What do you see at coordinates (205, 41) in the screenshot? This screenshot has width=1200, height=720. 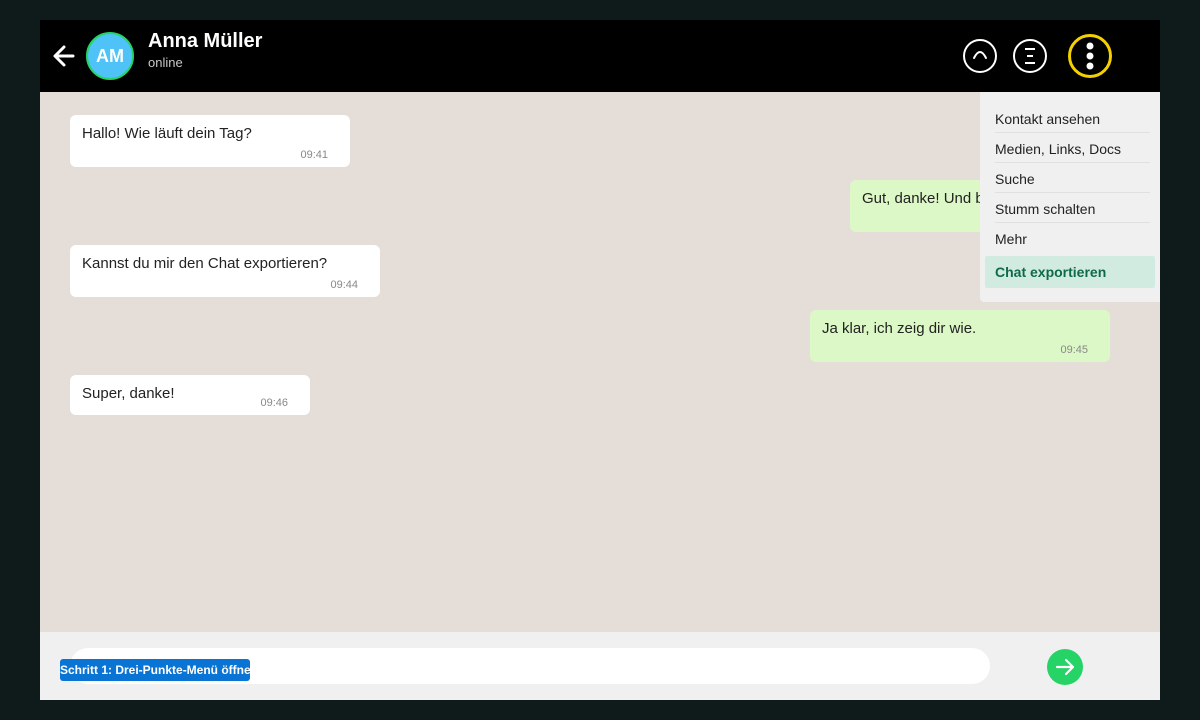 I see `contact-name: Anna Müller` at bounding box center [205, 41].